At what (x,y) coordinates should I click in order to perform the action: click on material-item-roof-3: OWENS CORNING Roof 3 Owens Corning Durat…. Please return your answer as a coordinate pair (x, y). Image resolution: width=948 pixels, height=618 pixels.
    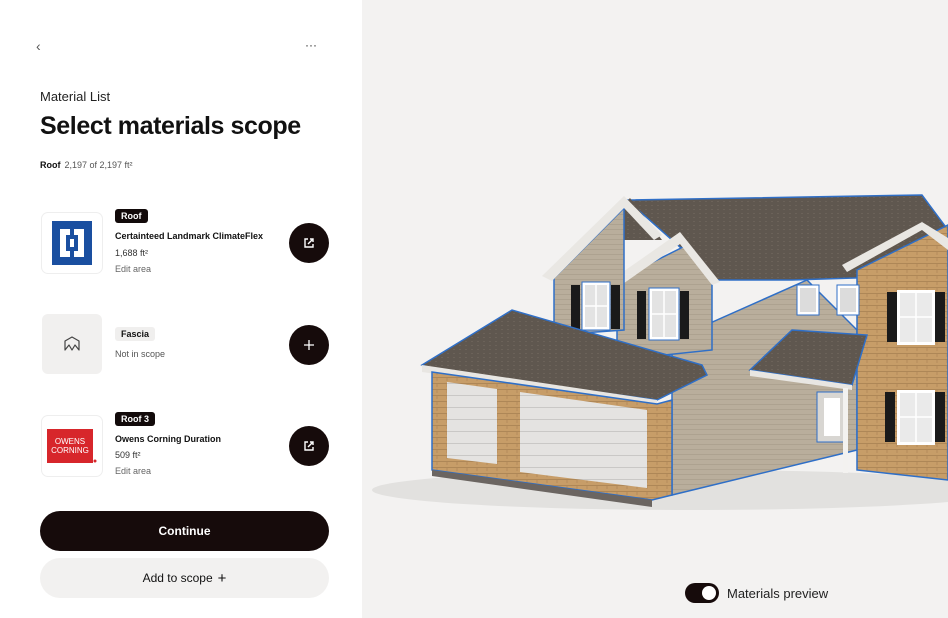
    Looking at the image, I should click on (186, 445).